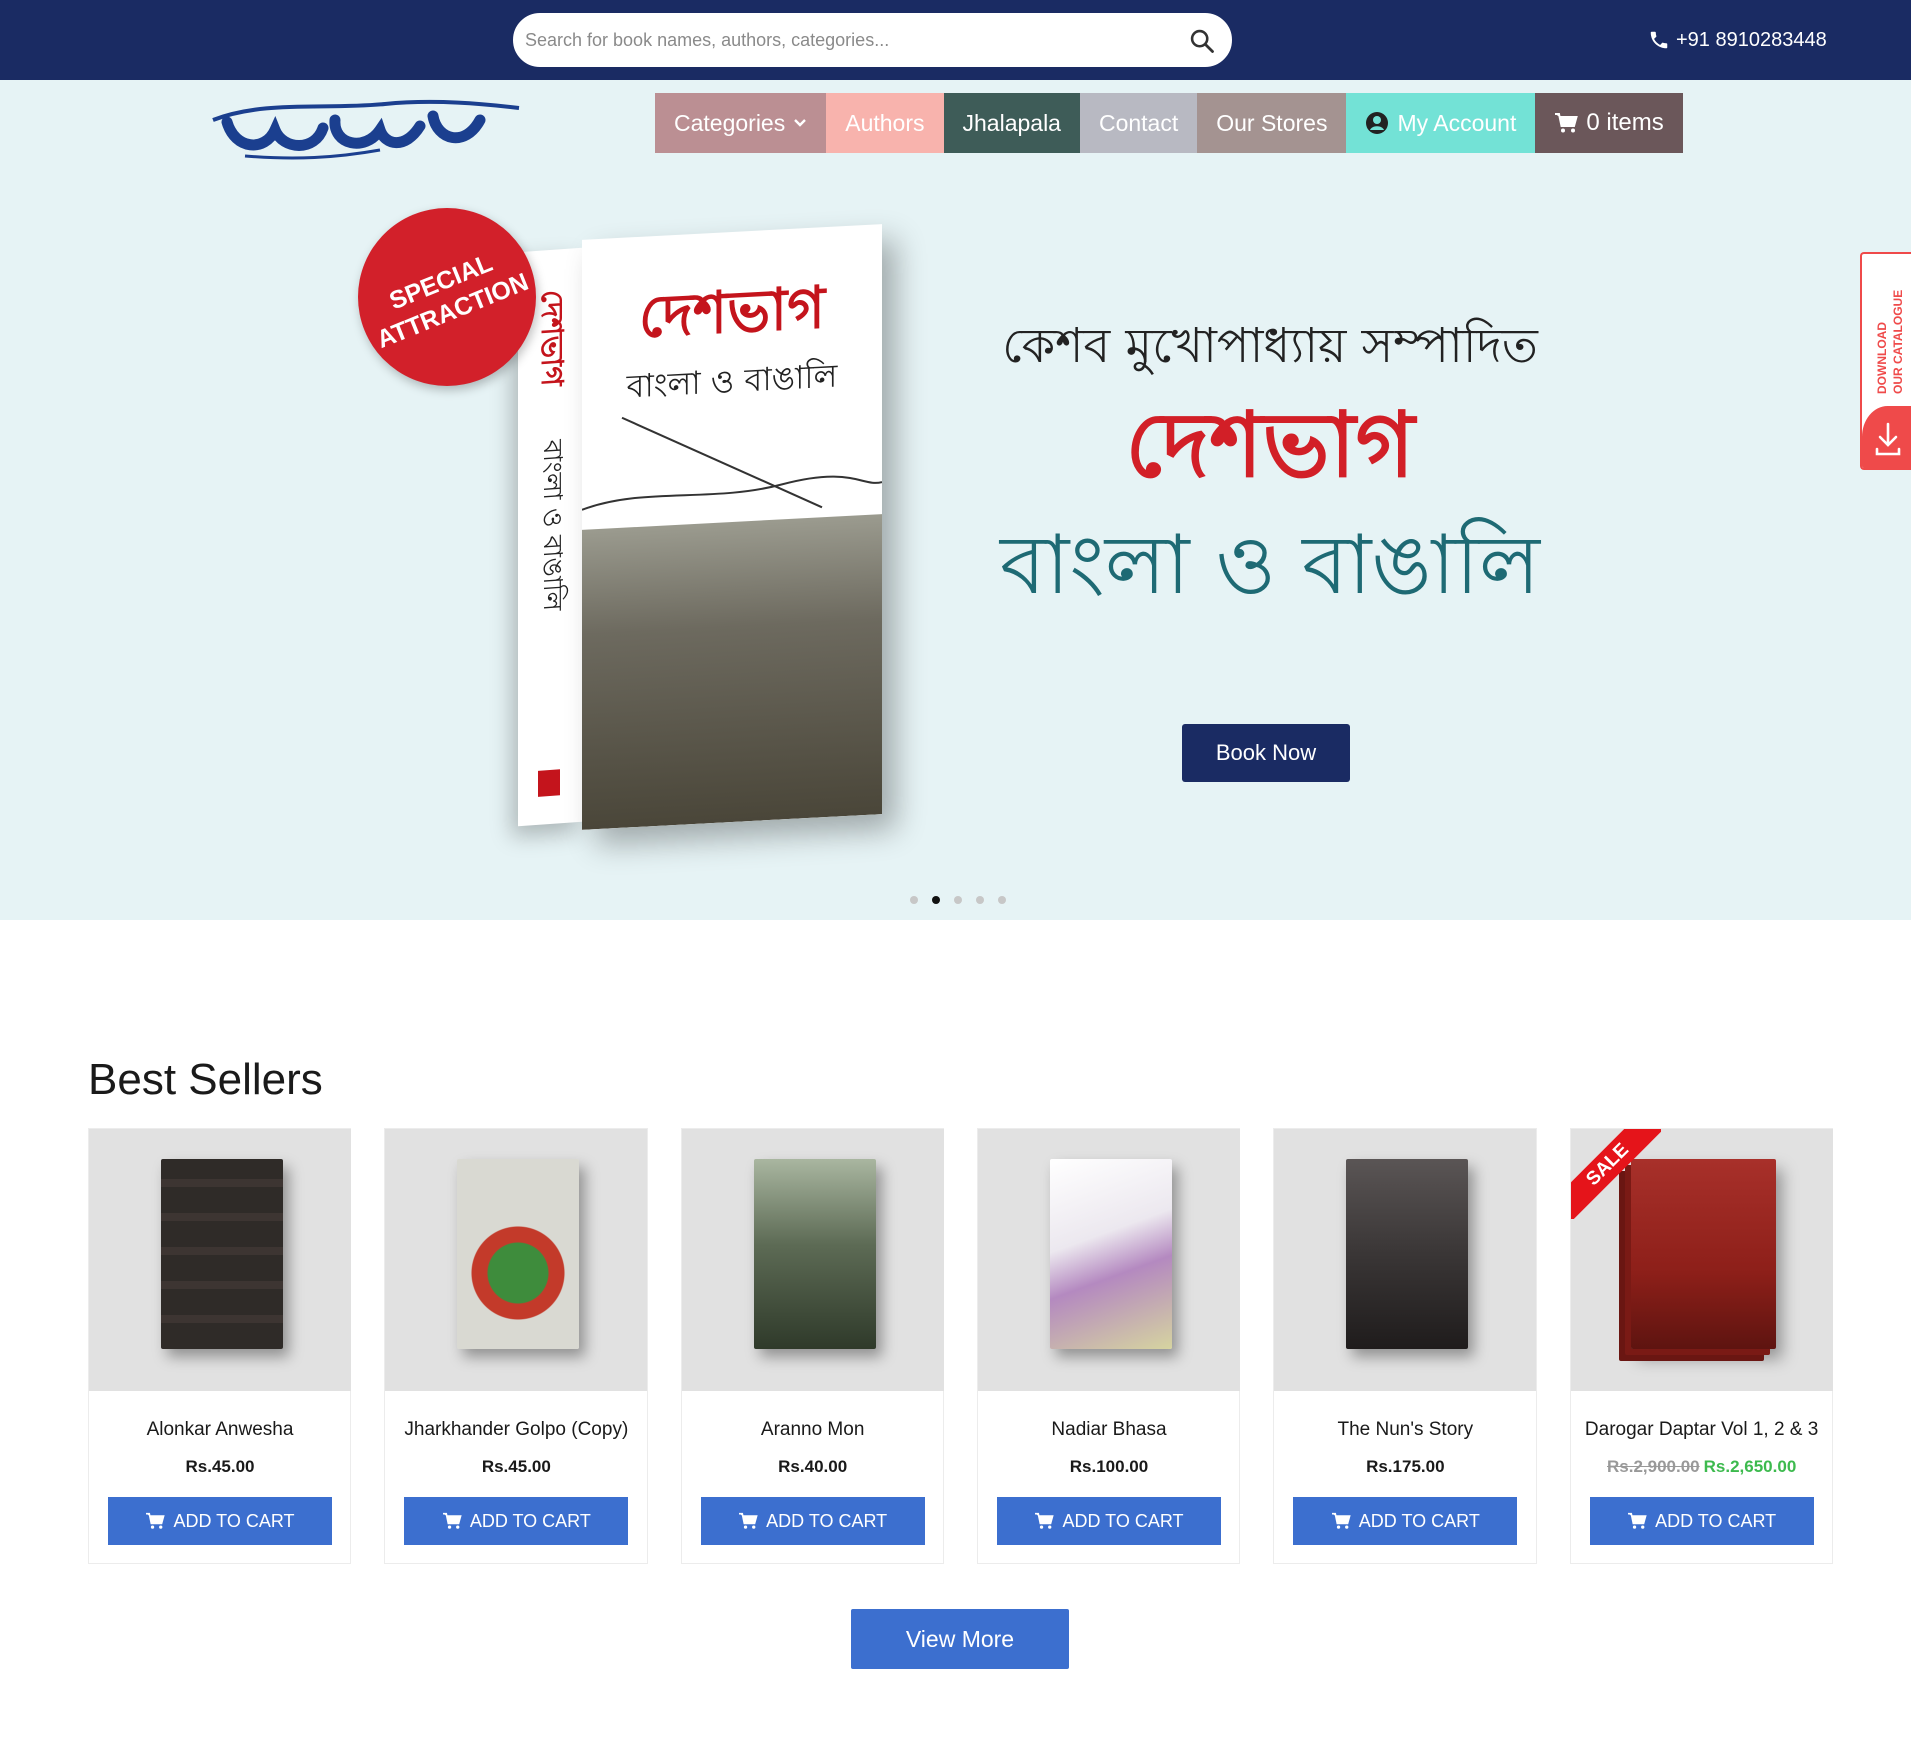  Describe the element at coordinates (1890, 342) in the screenshot. I see `catalogue-text: DOWNLOAD OUR CATALOGUE` at that location.